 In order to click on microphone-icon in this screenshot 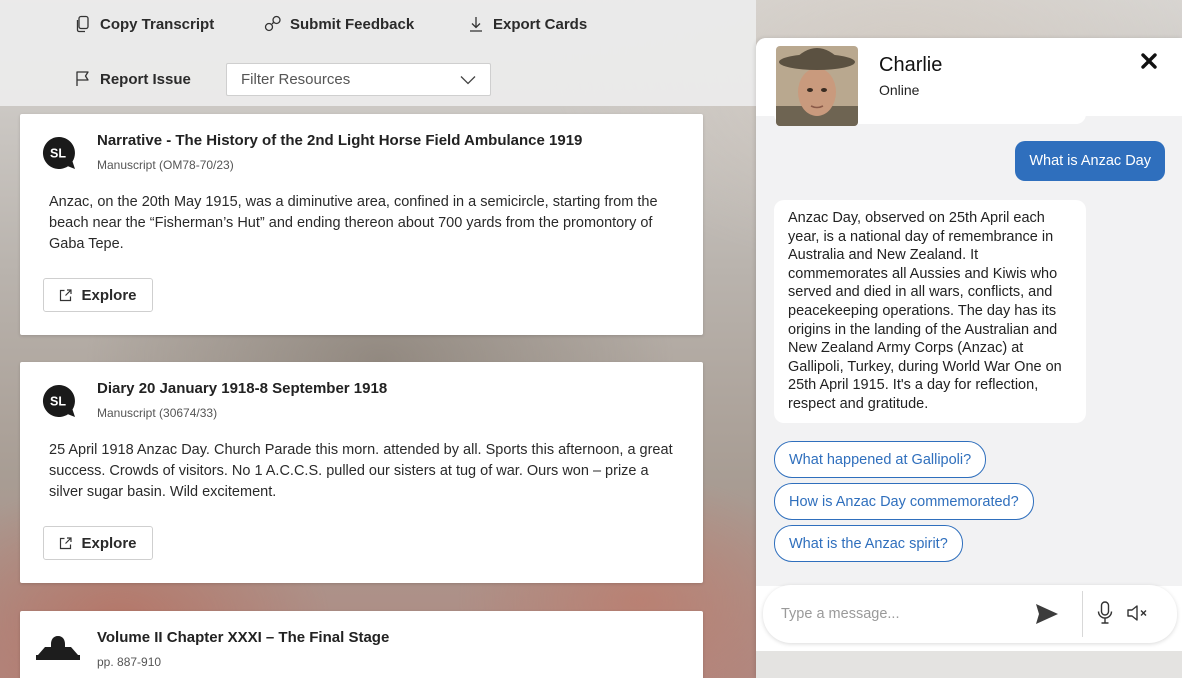, I will do `click(1105, 613)`.